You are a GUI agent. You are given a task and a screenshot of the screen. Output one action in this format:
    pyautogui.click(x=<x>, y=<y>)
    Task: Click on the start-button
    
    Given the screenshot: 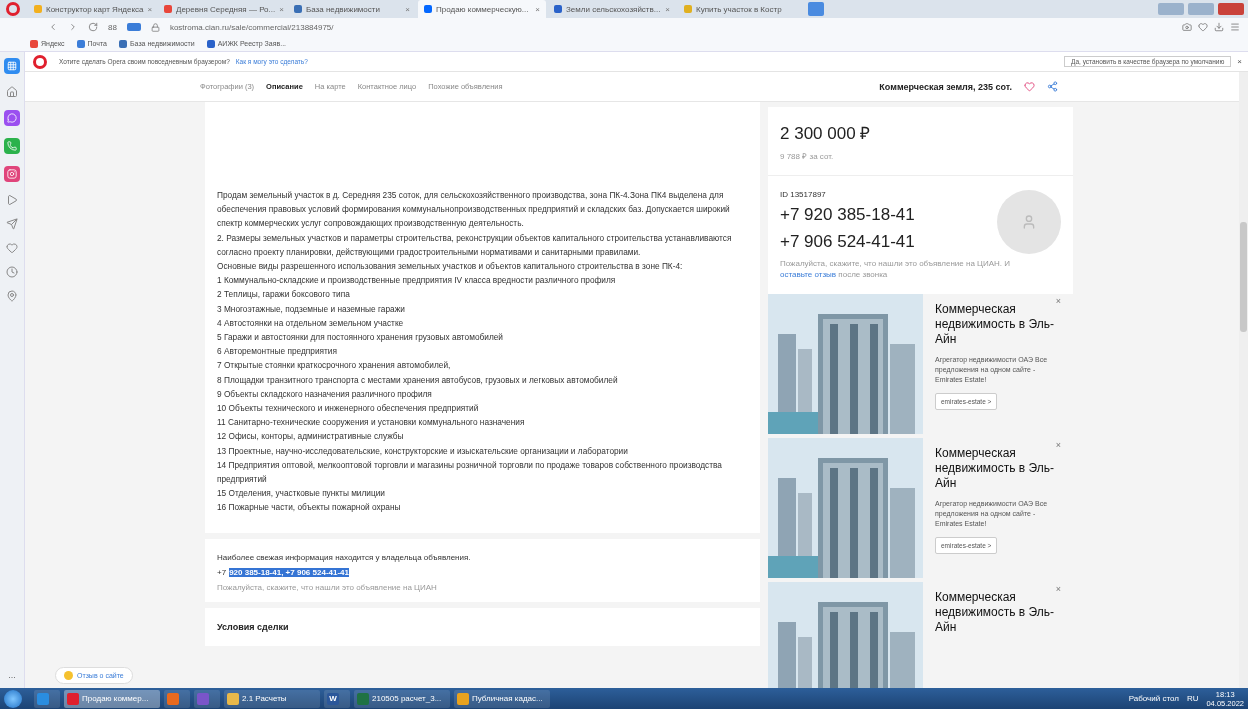 What is the action you would take?
    pyautogui.click(x=13, y=698)
    